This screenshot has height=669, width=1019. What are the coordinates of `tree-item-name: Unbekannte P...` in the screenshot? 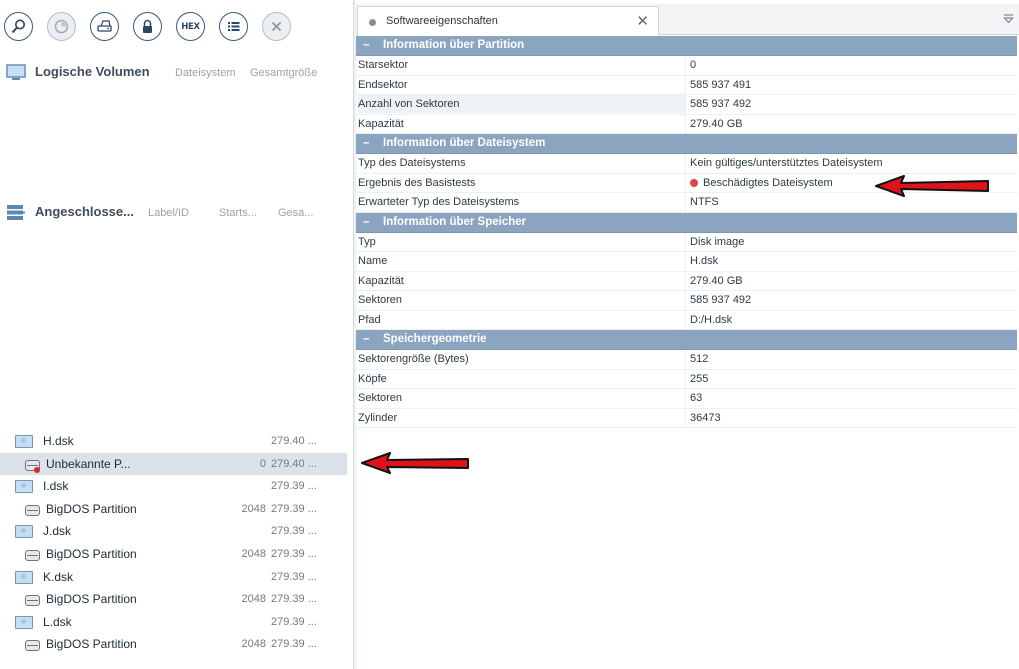 It's located at (88, 463).